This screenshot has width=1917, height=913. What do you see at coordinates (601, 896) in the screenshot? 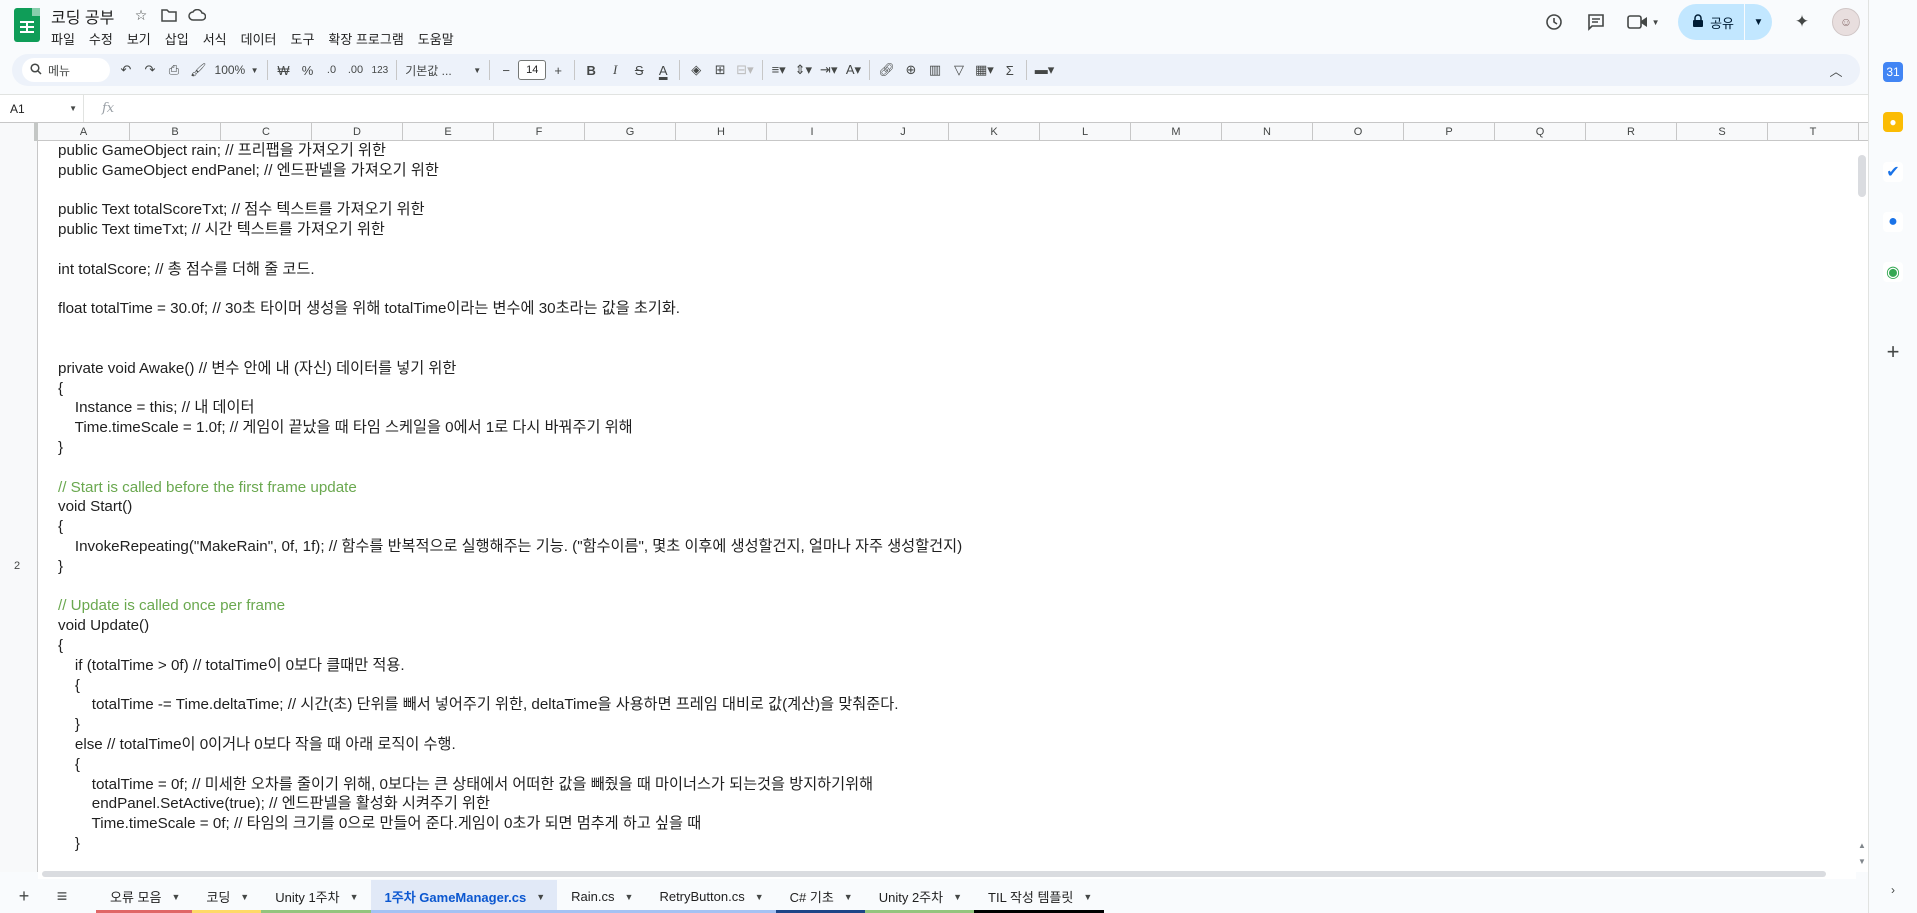
I see `sheet-tab: Rain.cs ▼` at bounding box center [601, 896].